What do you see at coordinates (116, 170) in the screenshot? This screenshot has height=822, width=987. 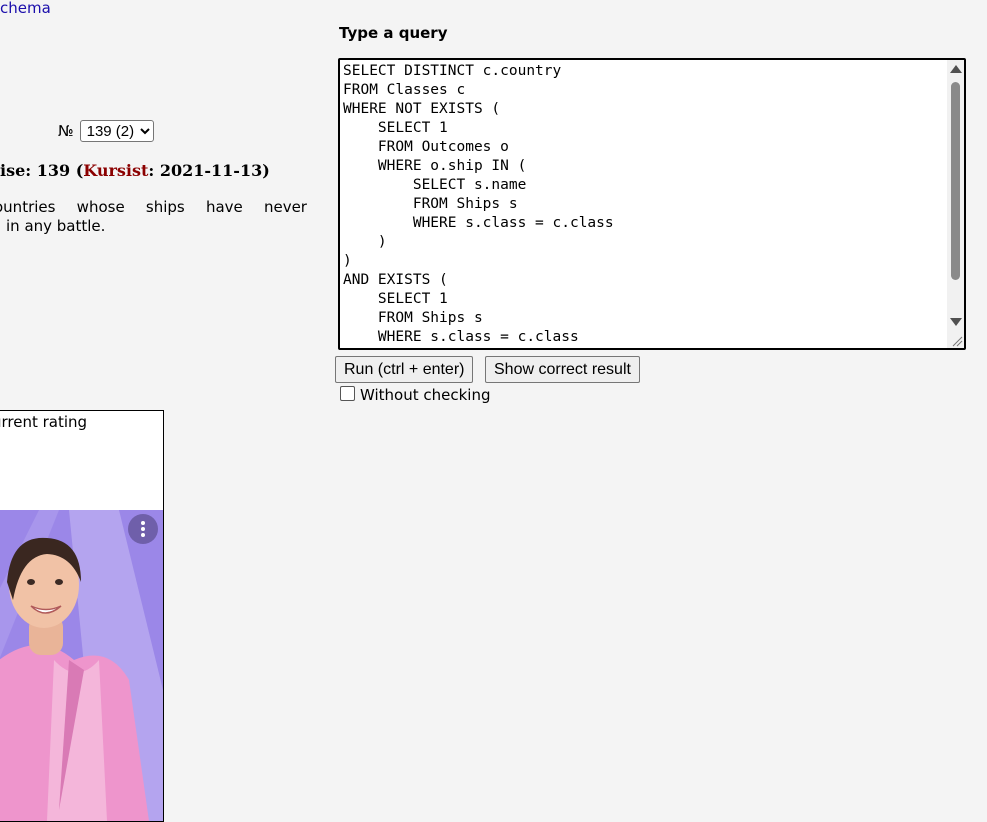 I see `exercise-author: Kursist` at bounding box center [116, 170].